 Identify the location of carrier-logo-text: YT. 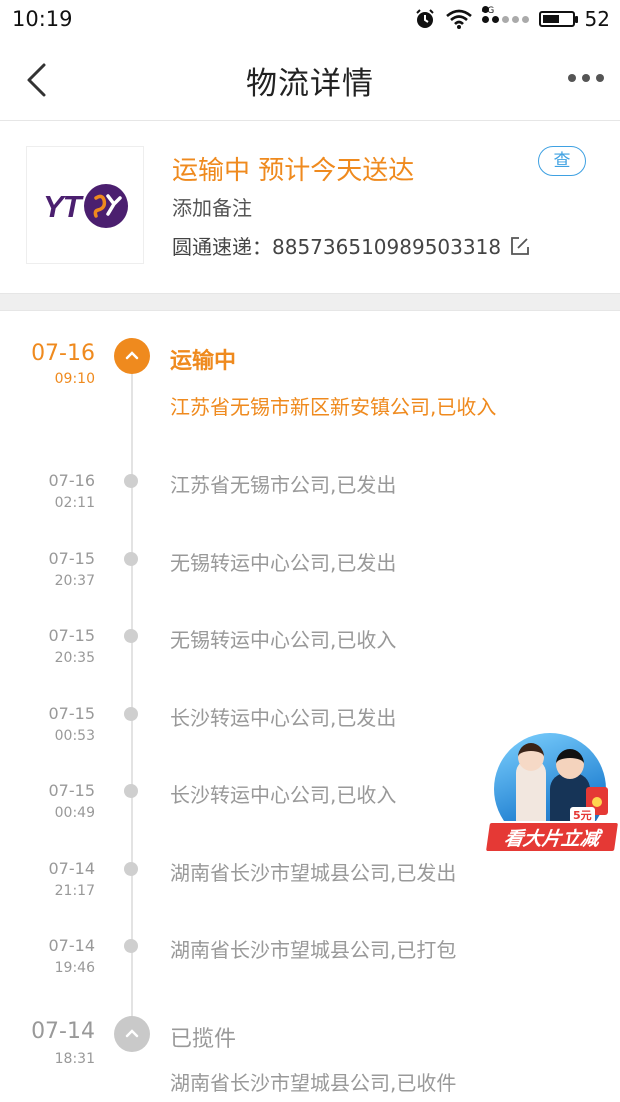
(62, 206).